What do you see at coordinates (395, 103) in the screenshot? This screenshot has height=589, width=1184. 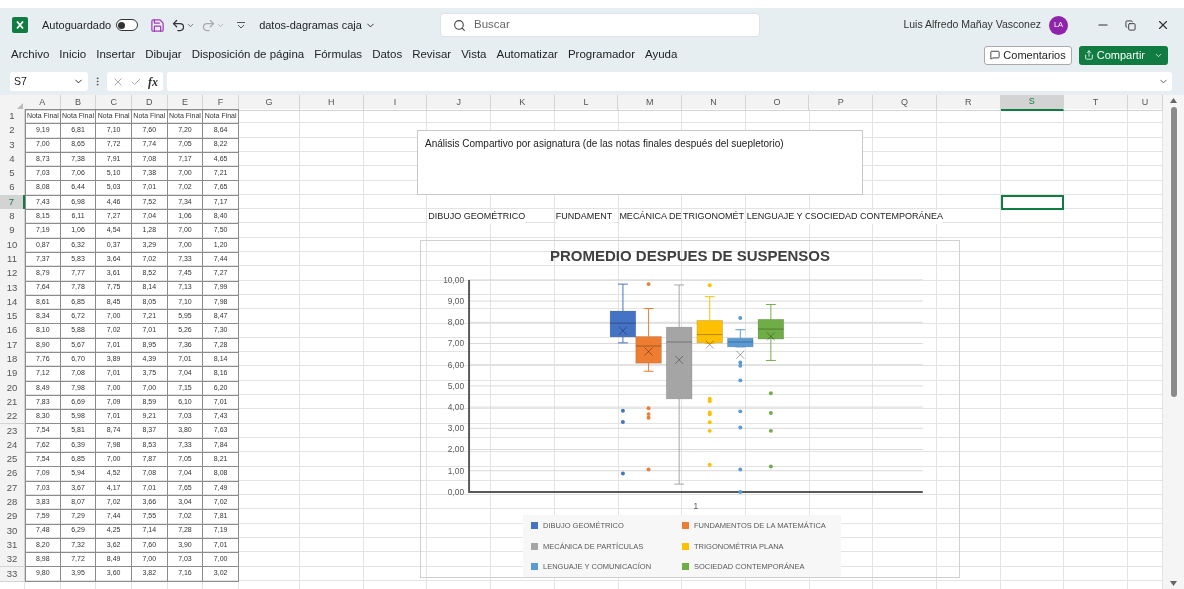 I see `column-header: I` at bounding box center [395, 103].